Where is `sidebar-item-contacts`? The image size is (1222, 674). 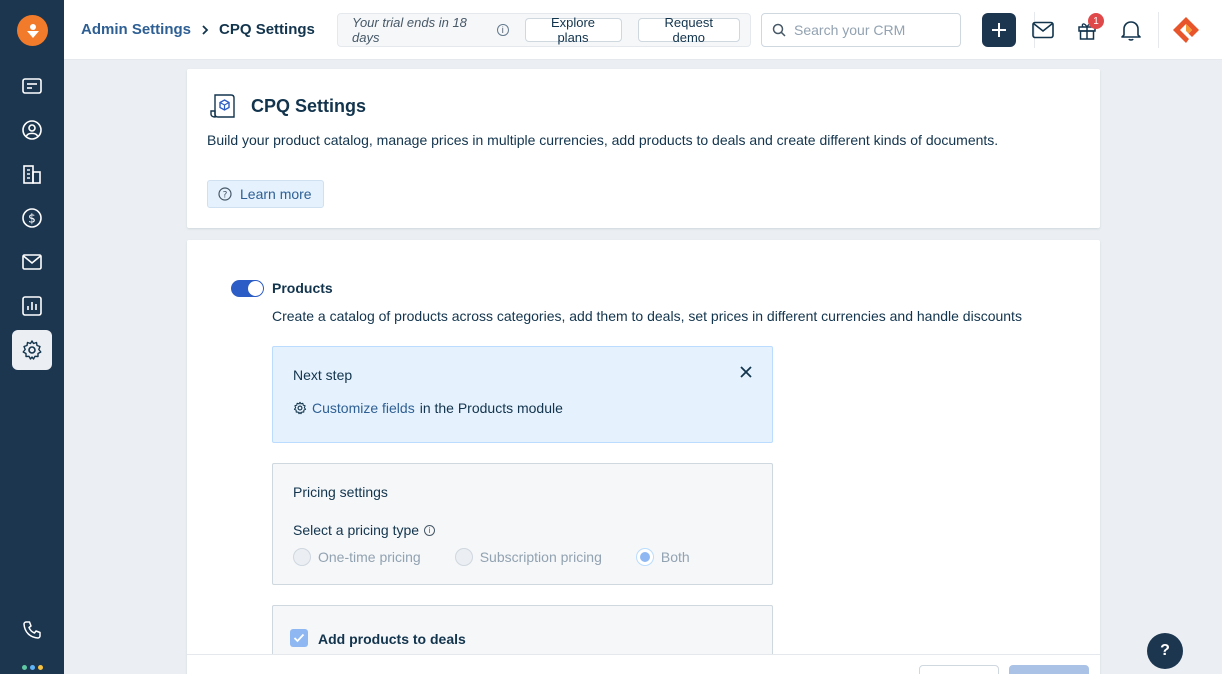
sidebar-item-contacts is located at coordinates (32, 130).